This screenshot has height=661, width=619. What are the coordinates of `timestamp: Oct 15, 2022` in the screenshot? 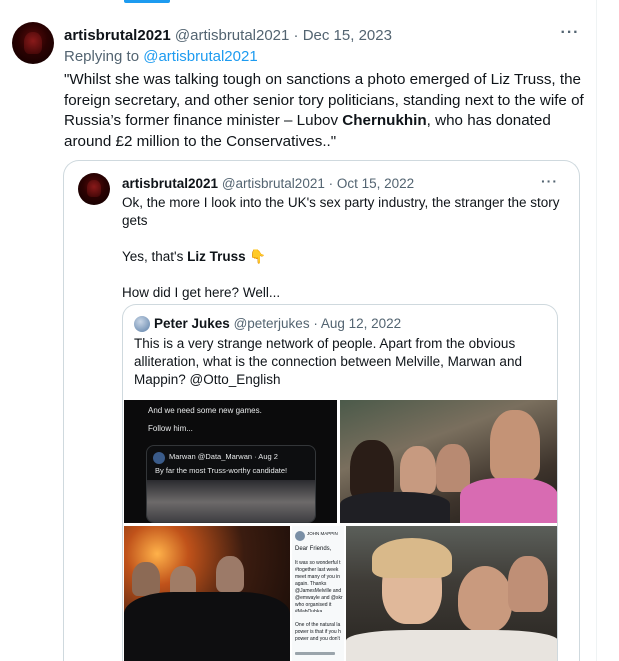 It's located at (375, 183).